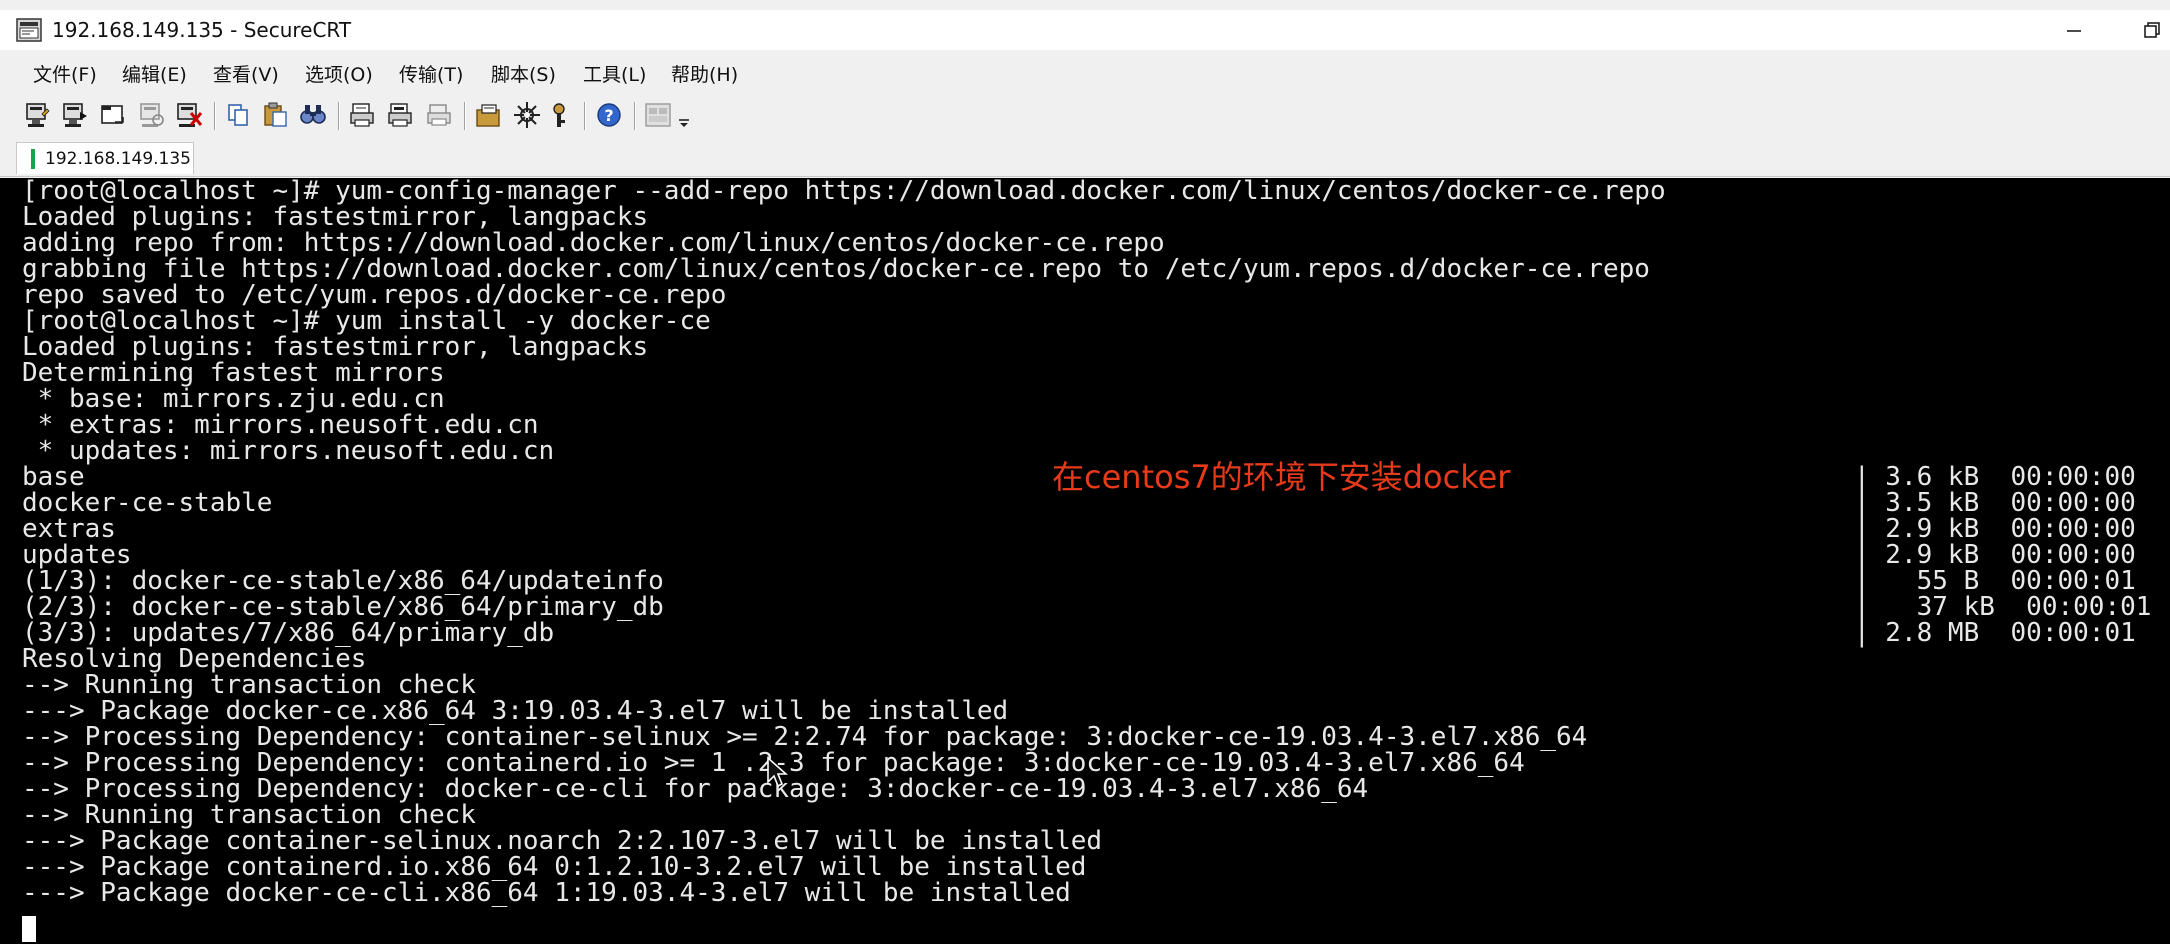 This screenshot has height=944, width=2170. What do you see at coordinates (37, 115) in the screenshot?
I see `connect-icon` at bounding box center [37, 115].